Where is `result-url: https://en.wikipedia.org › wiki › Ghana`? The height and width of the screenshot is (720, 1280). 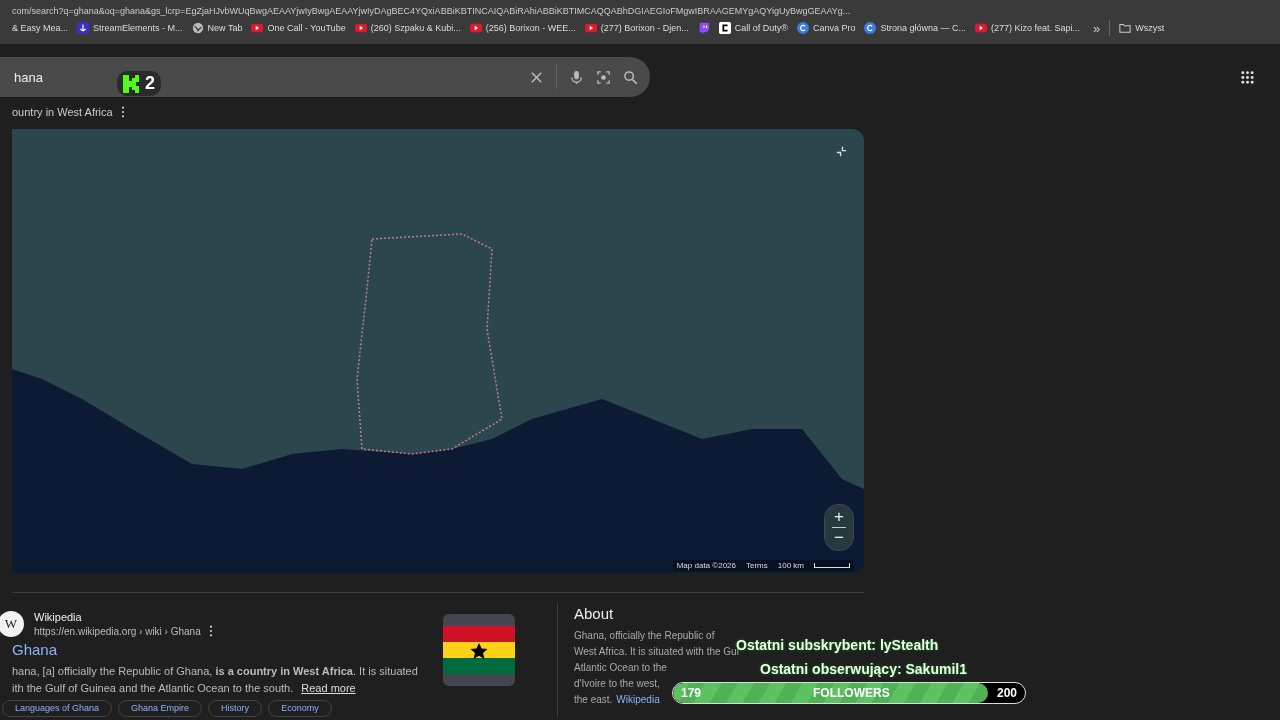
result-url: https://en.wikipedia.org › wiki › Ghana is located at coordinates (117, 631).